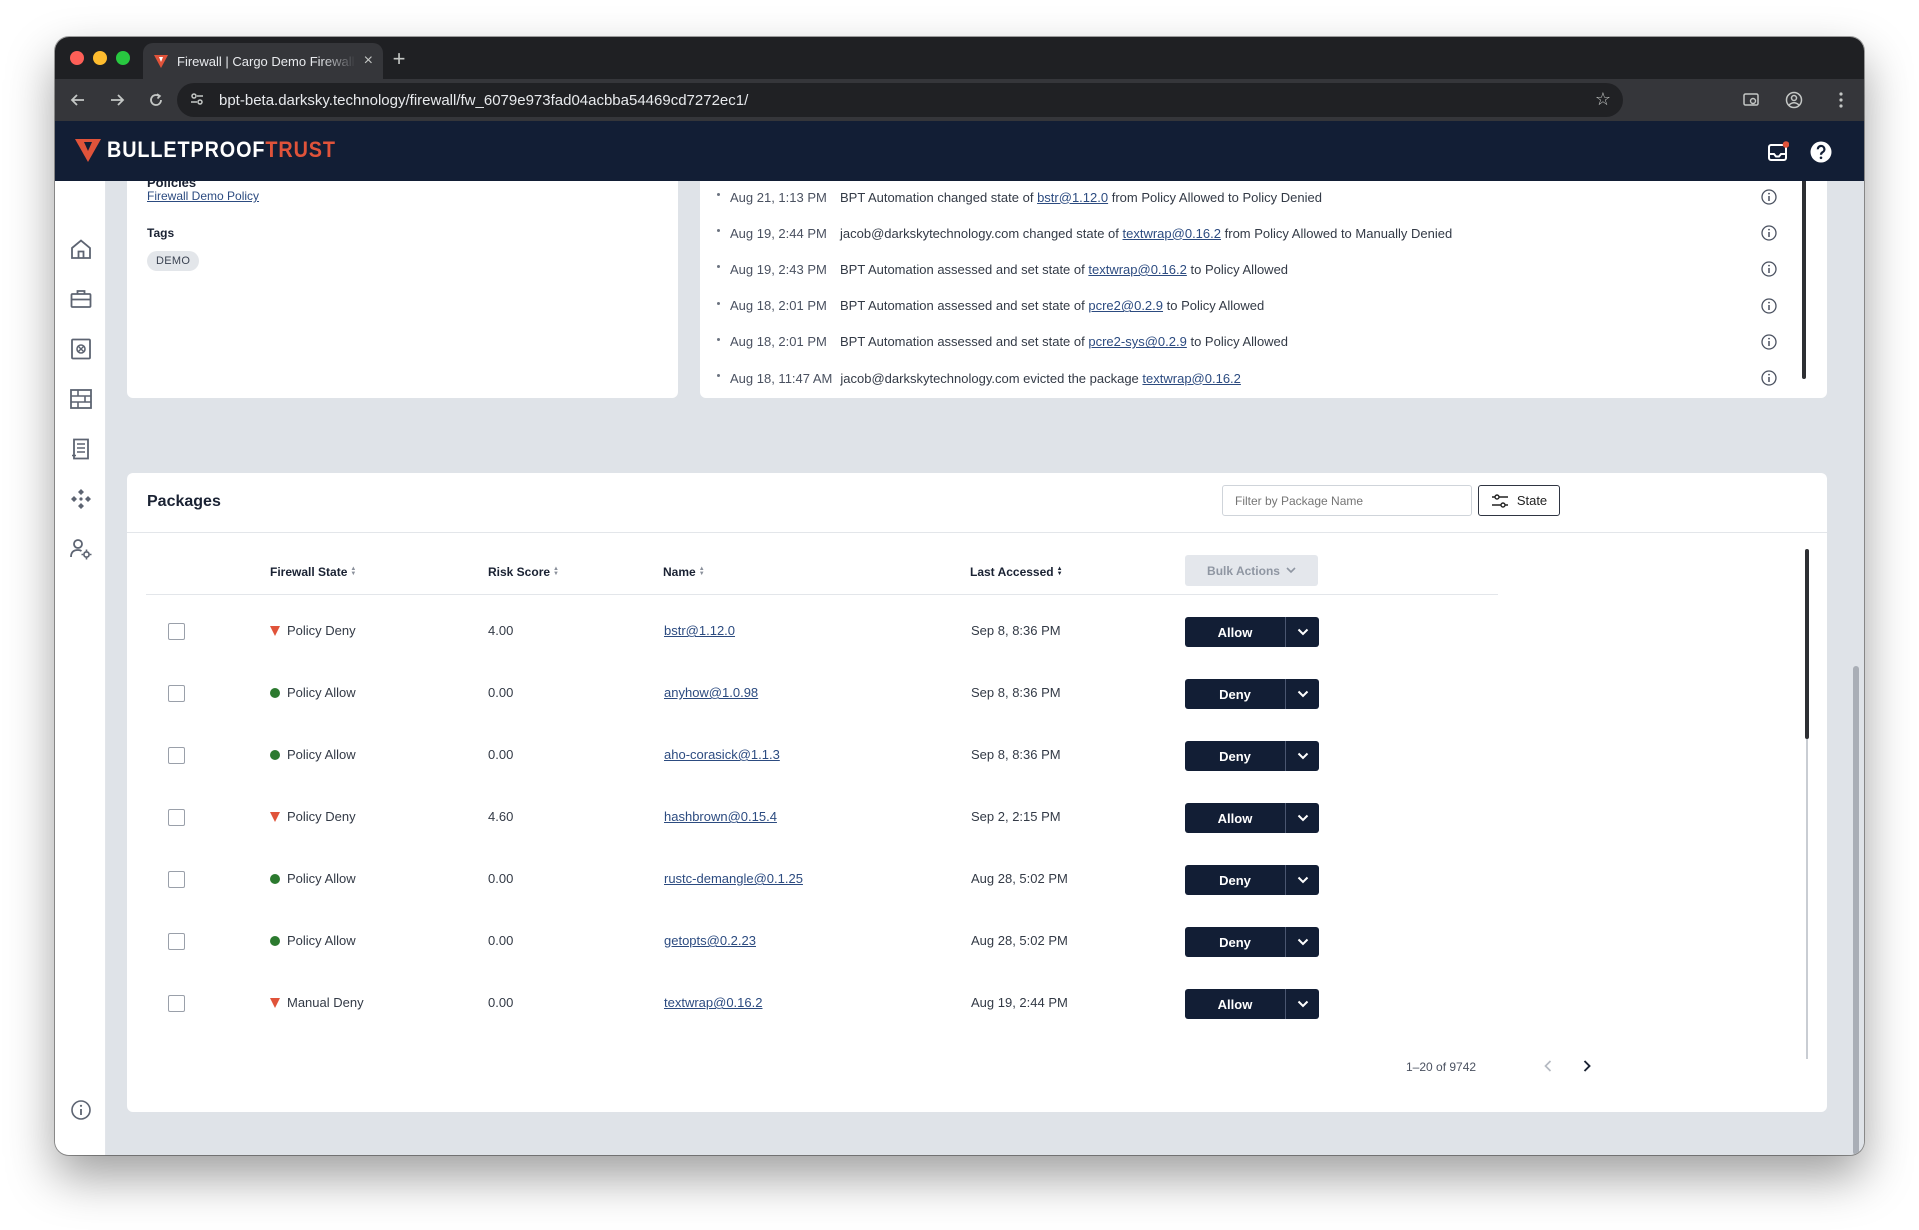  I want to click on nav-about, so click(81, 1110).